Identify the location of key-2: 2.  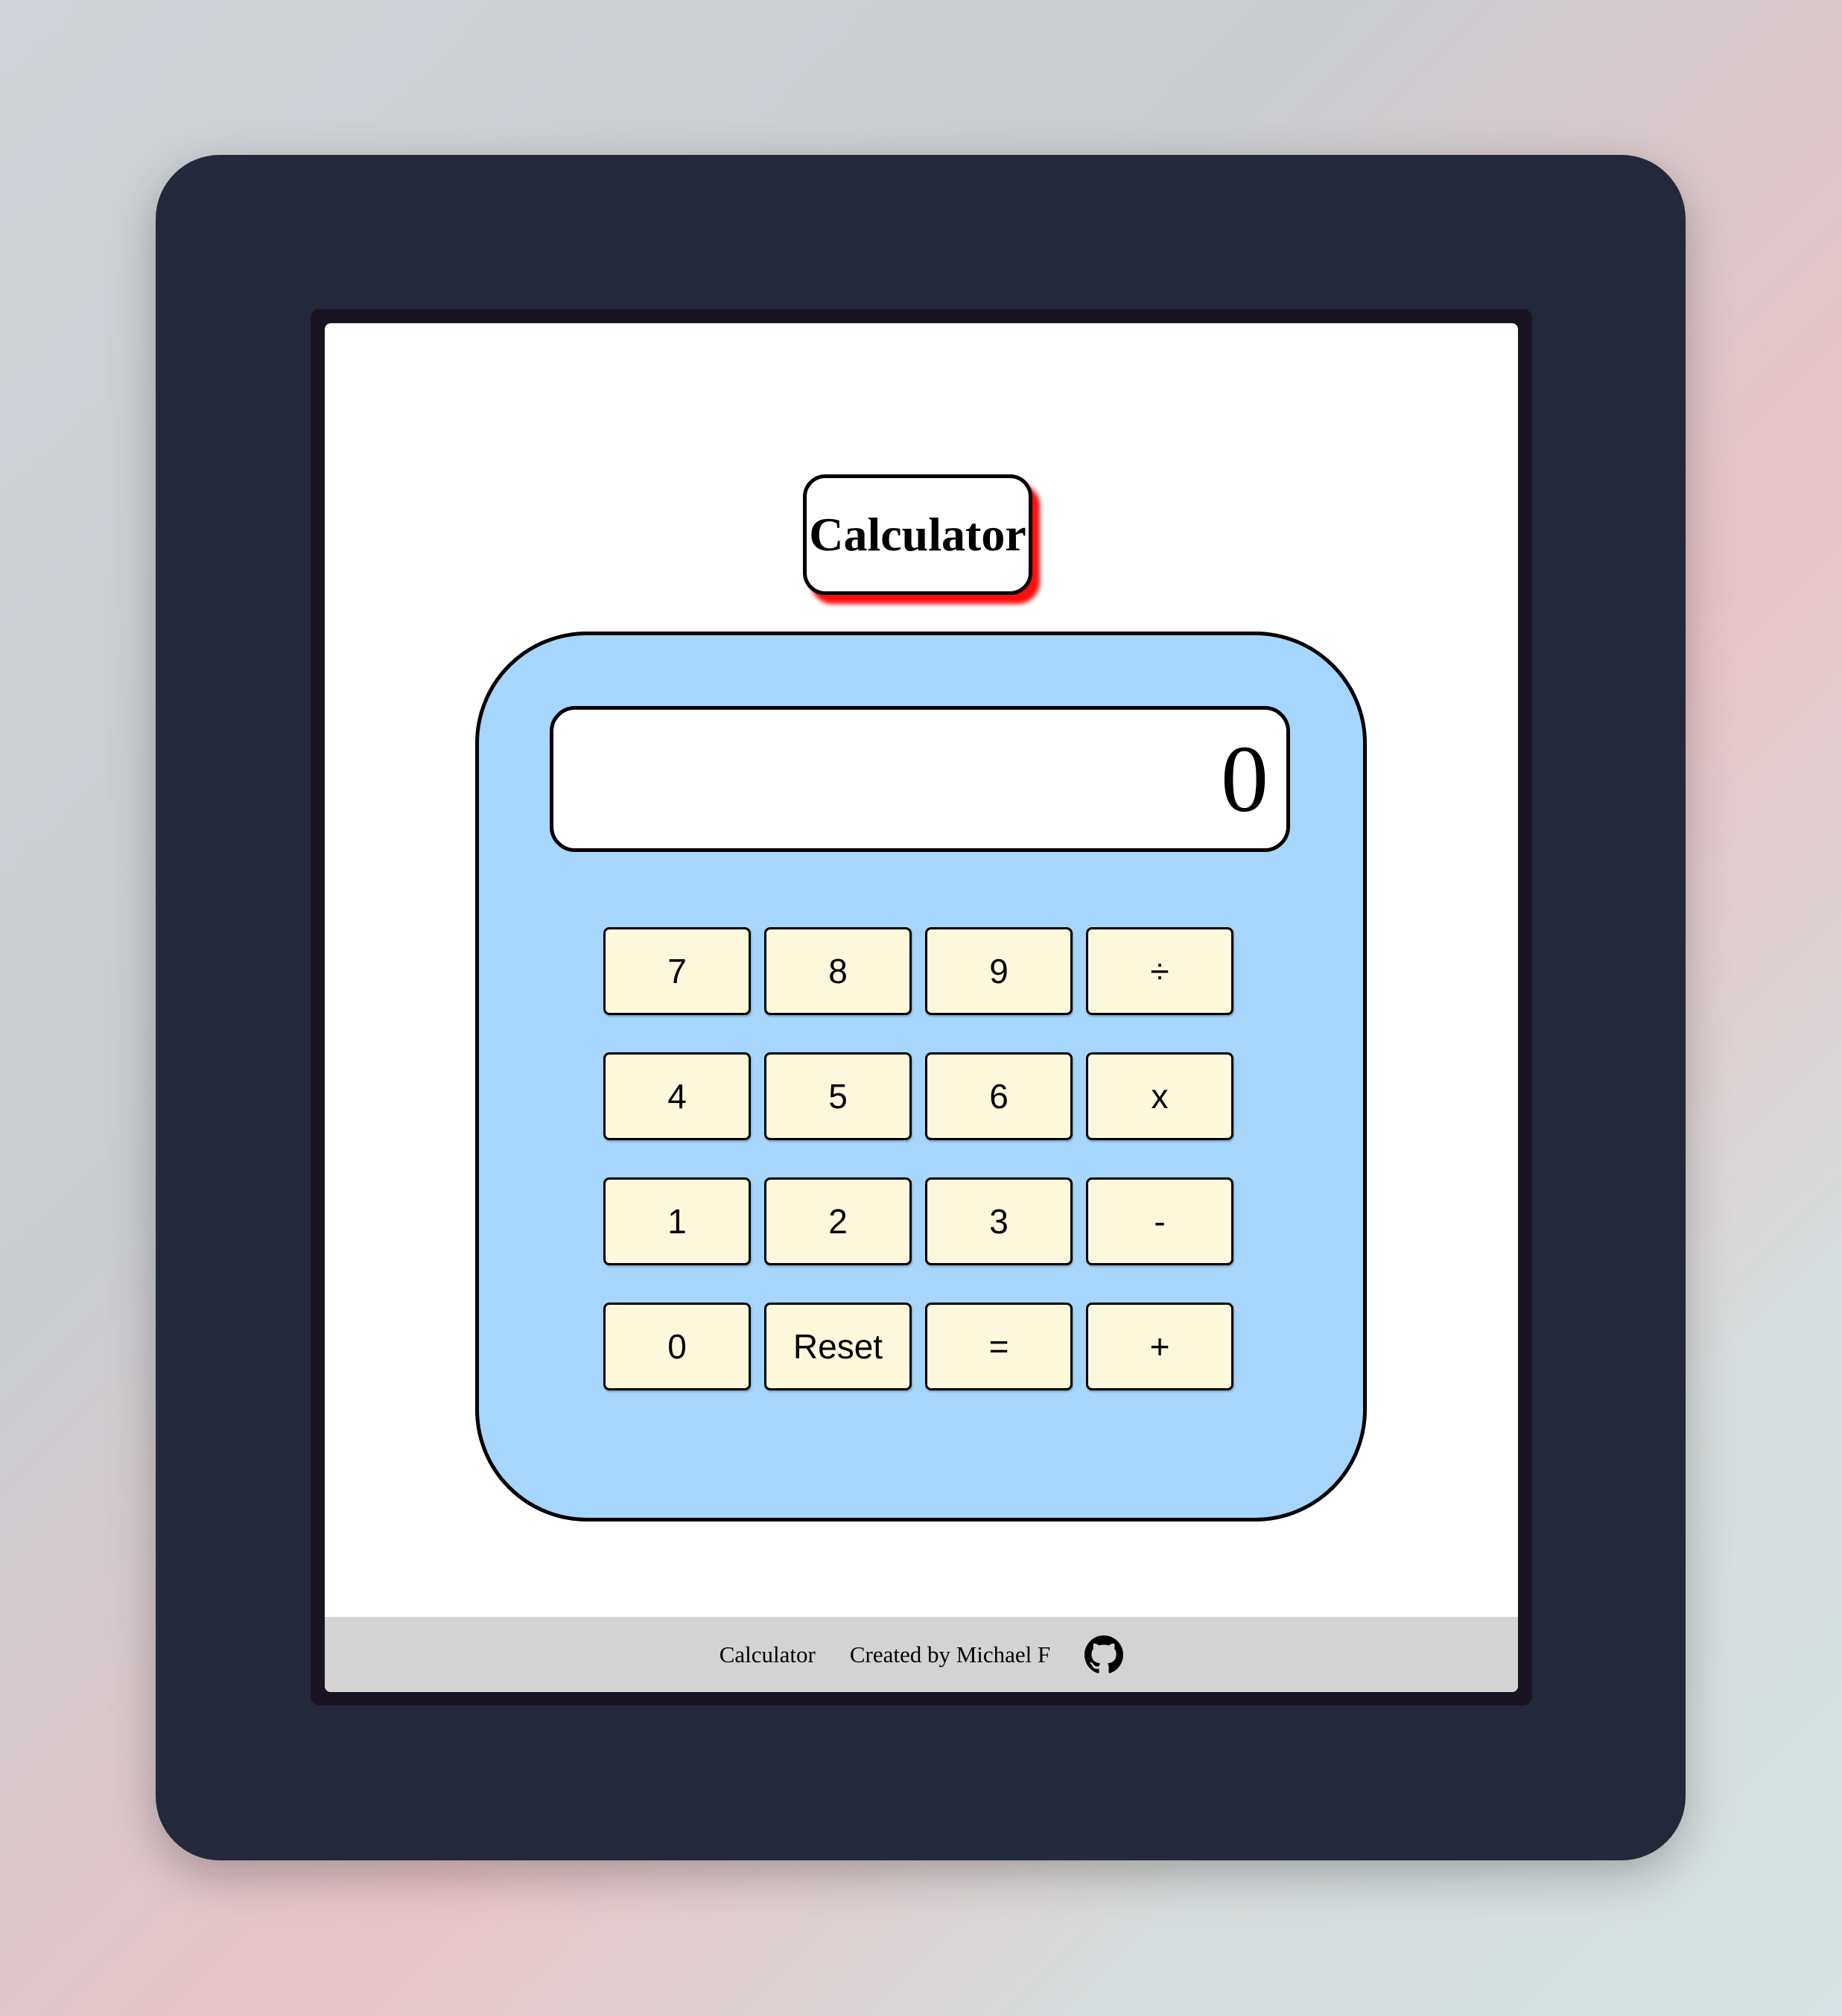
(838, 1221).